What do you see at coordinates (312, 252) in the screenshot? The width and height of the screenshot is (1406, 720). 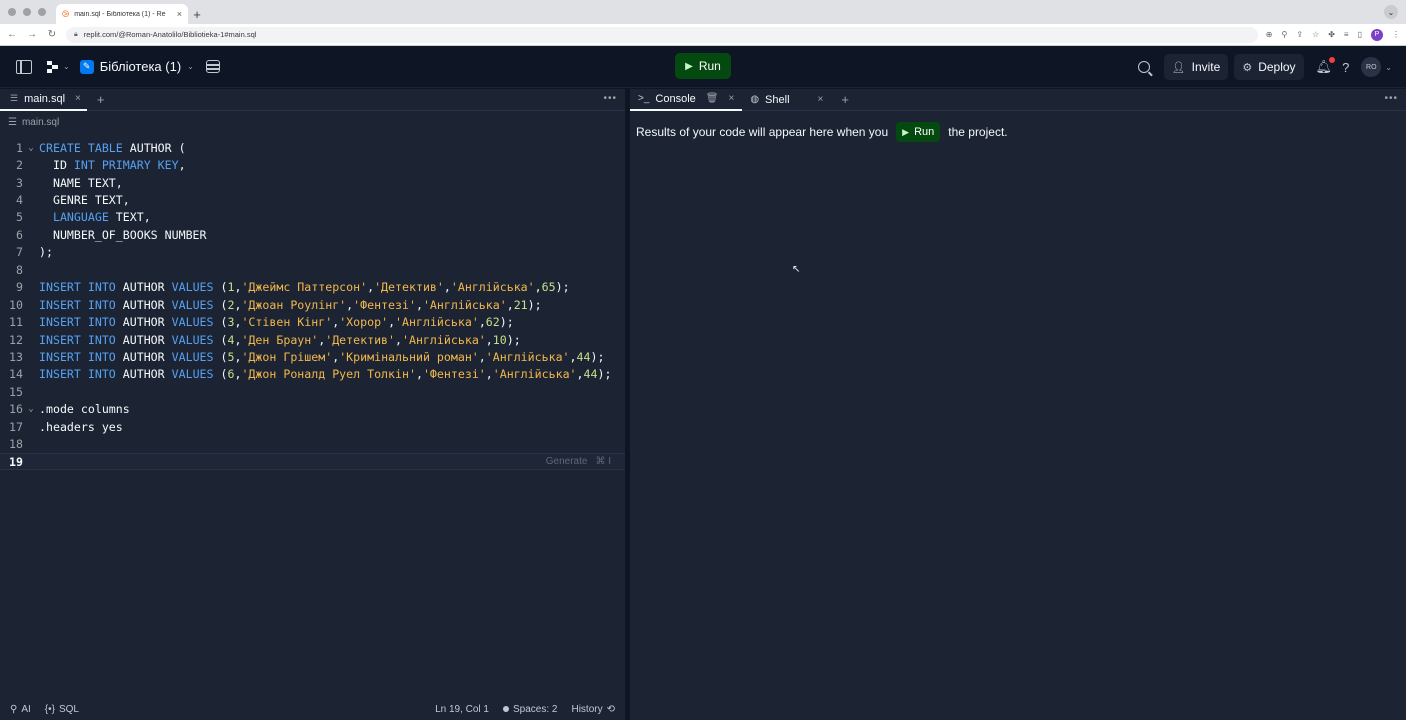 I see `code-line: 7);` at bounding box center [312, 252].